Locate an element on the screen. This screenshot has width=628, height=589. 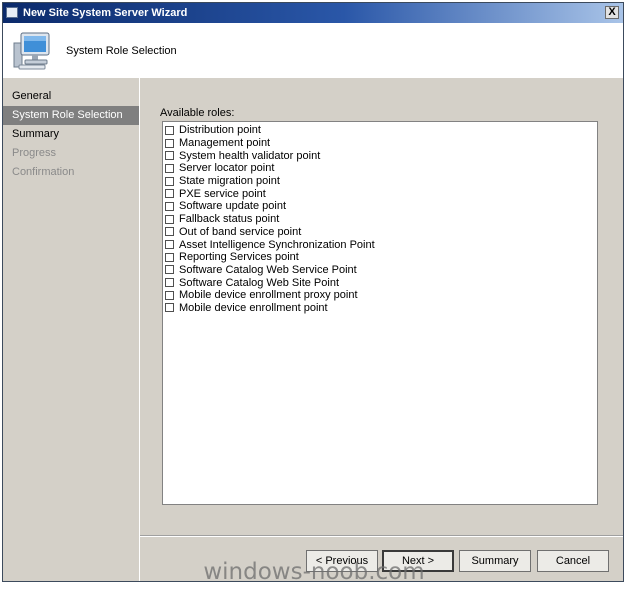
role-label: Reporting Services point is located at coordinates (239, 257).